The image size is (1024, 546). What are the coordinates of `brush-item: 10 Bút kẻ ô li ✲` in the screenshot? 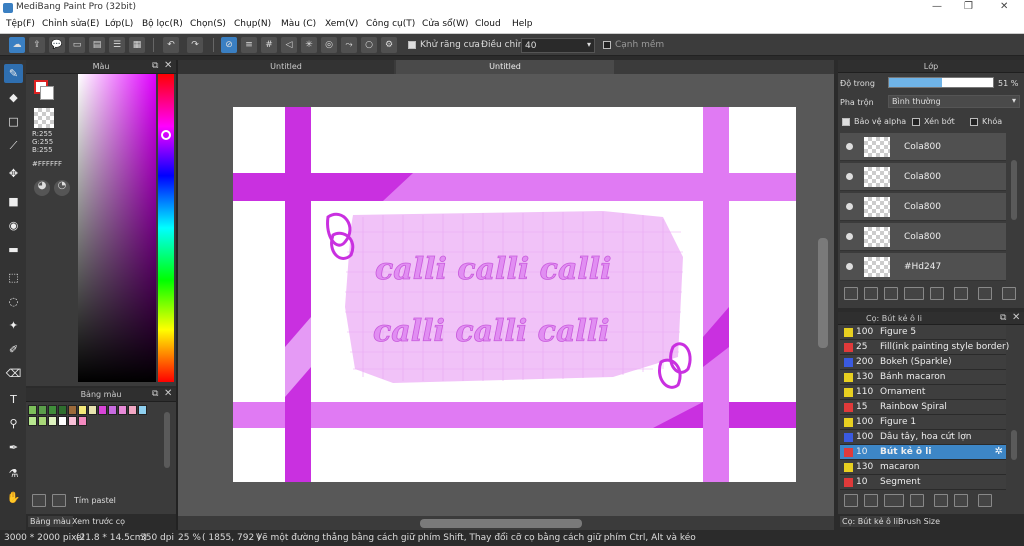 It's located at (923, 452).